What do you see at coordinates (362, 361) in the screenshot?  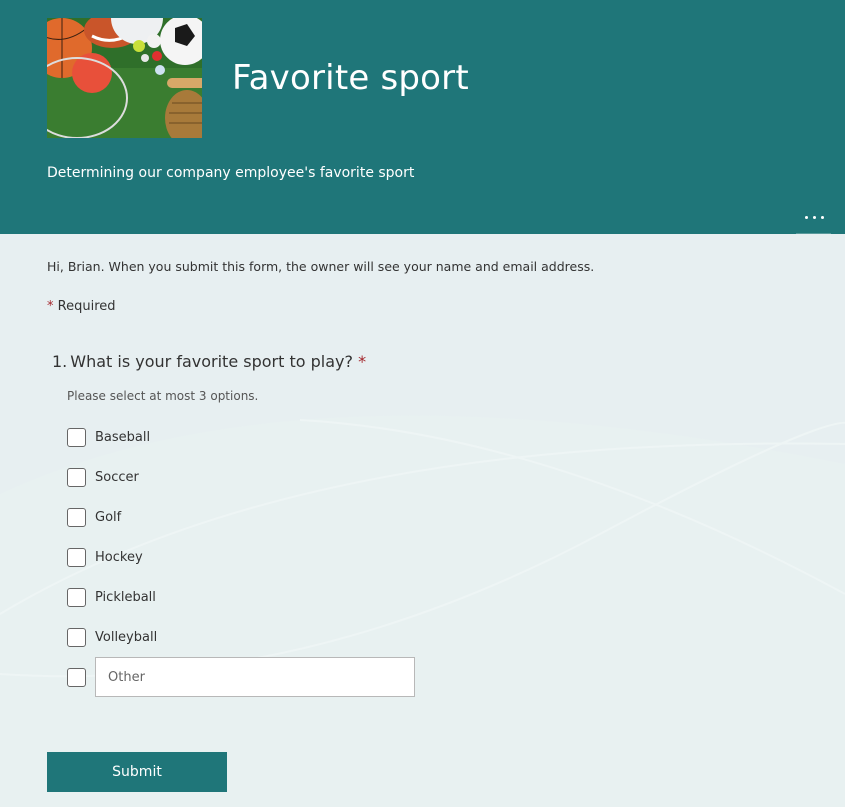 I see `question-required-marker: *` at bounding box center [362, 361].